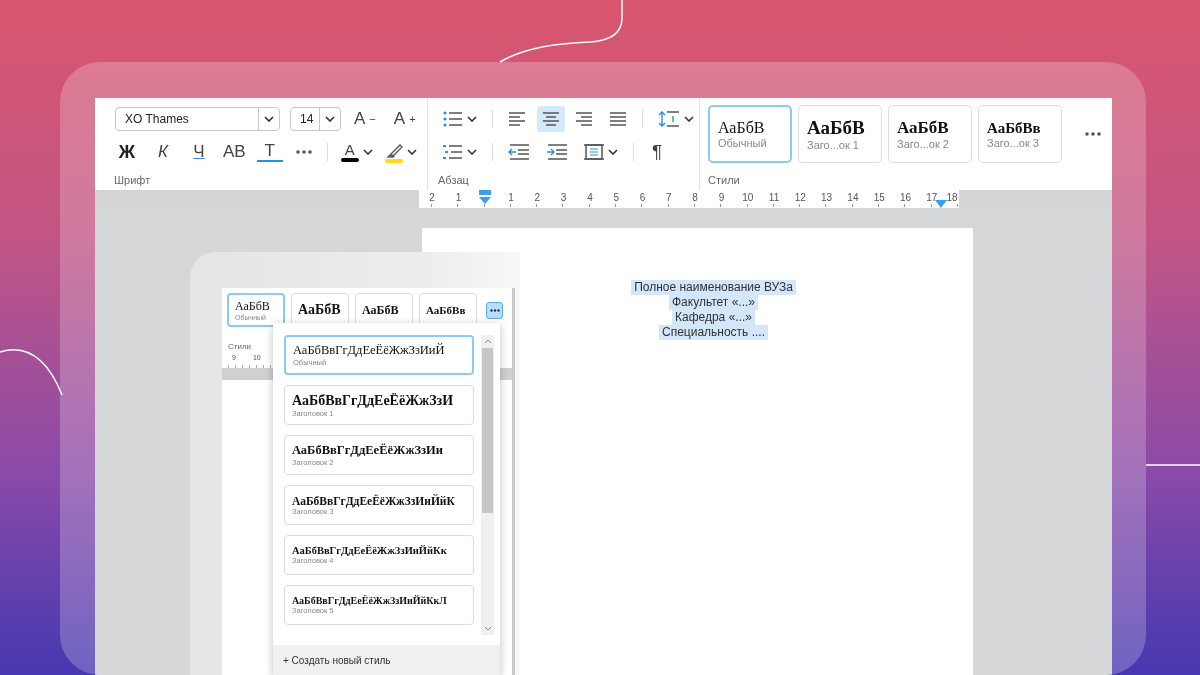 Image resolution: width=1200 pixels, height=675 pixels. Describe the element at coordinates (616, 197) in the screenshot. I see `ruler-number: 5` at that location.